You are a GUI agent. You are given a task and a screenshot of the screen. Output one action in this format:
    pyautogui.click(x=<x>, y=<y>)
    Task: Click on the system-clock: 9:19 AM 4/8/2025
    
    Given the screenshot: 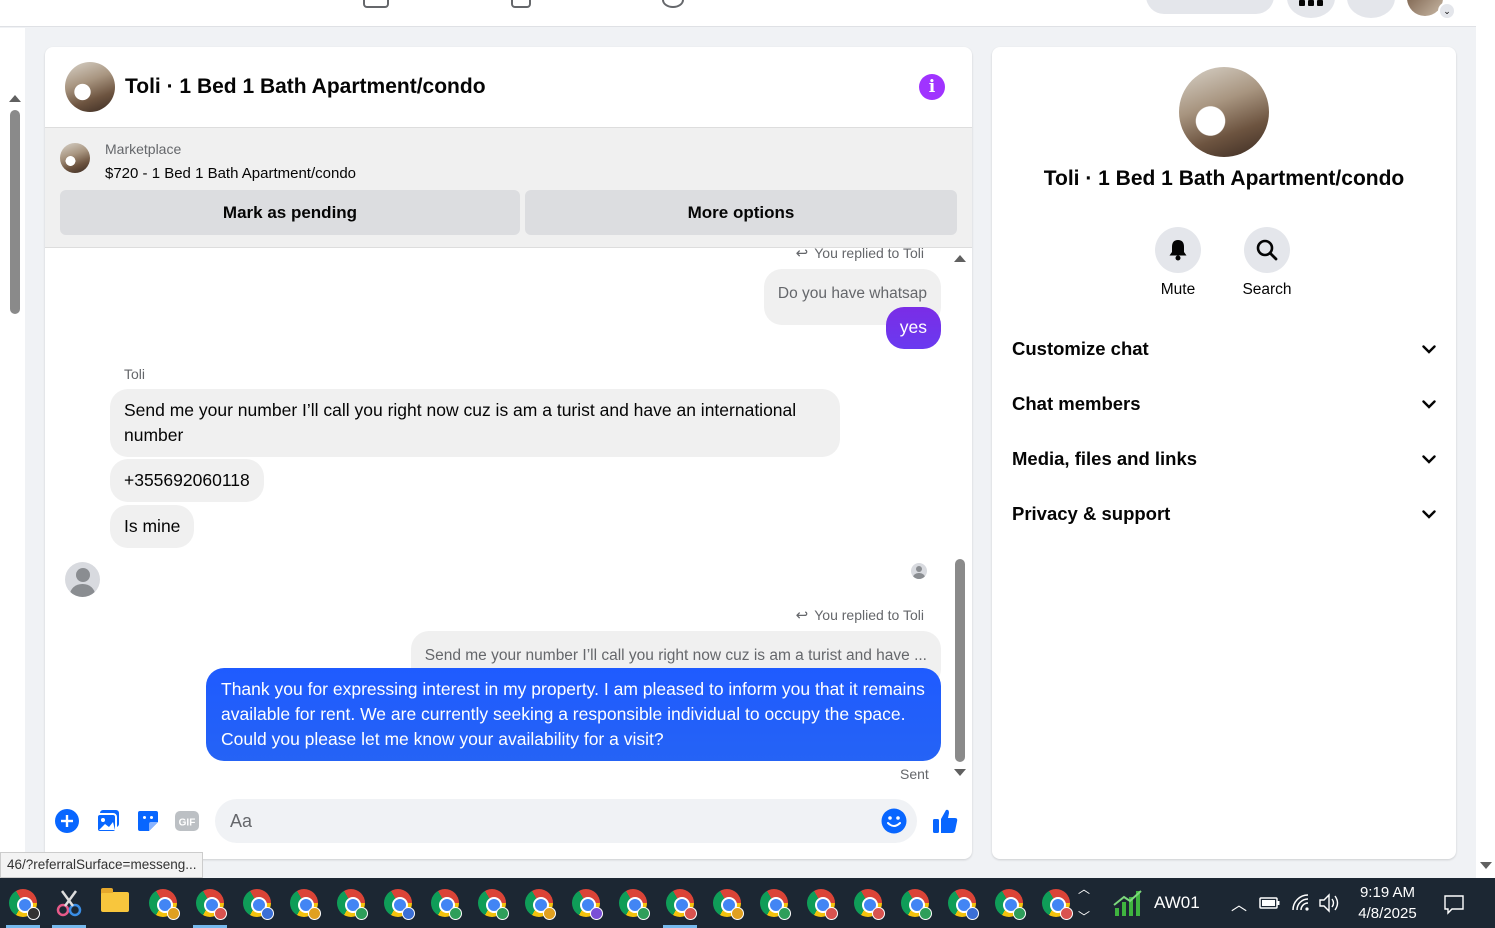 What is the action you would take?
    pyautogui.click(x=1387, y=903)
    